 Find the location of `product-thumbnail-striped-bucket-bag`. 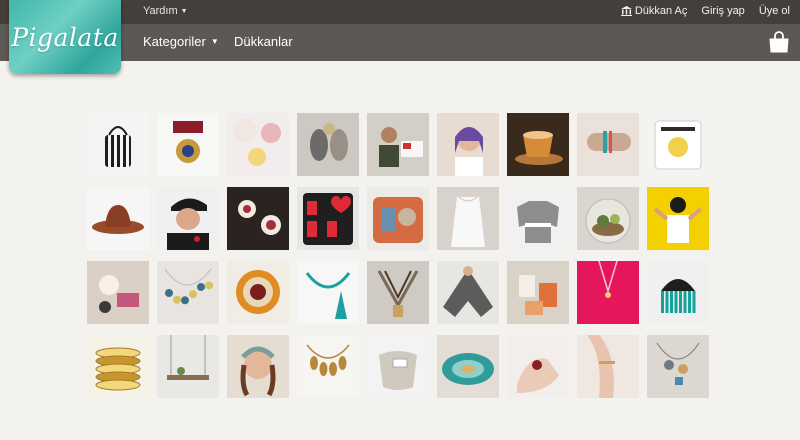

product-thumbnail-striped-bucket-bag is located at coordinates (118, 144).